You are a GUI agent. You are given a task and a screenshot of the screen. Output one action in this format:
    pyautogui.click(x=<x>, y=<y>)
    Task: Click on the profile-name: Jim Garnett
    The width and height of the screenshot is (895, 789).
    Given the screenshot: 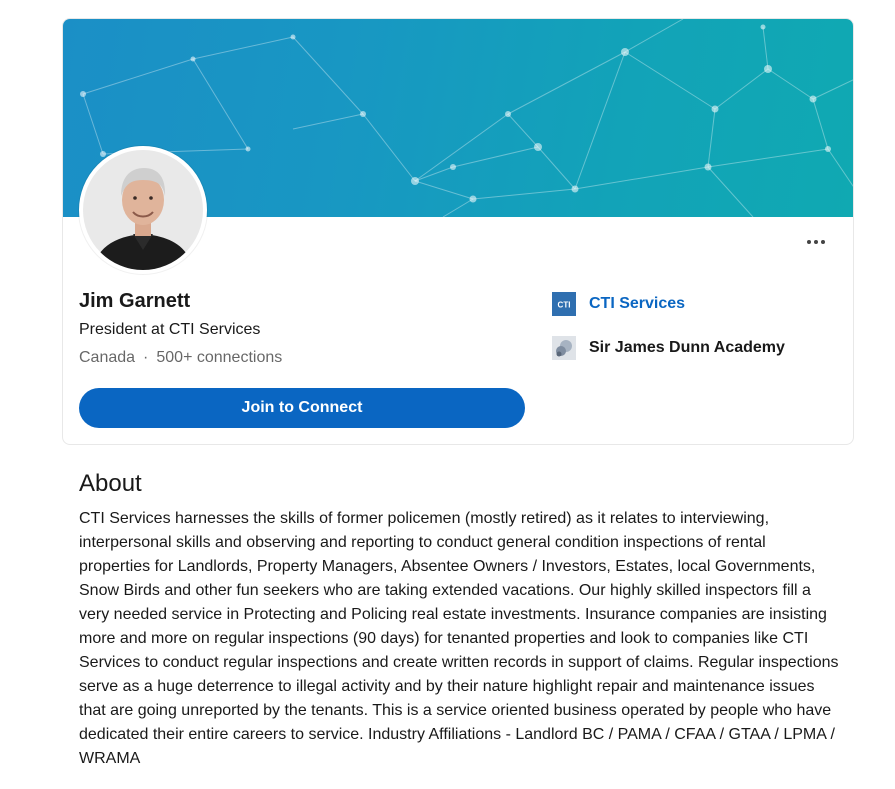 What is the action you would take?
    pyautogui.click(x=135, y=301)
    